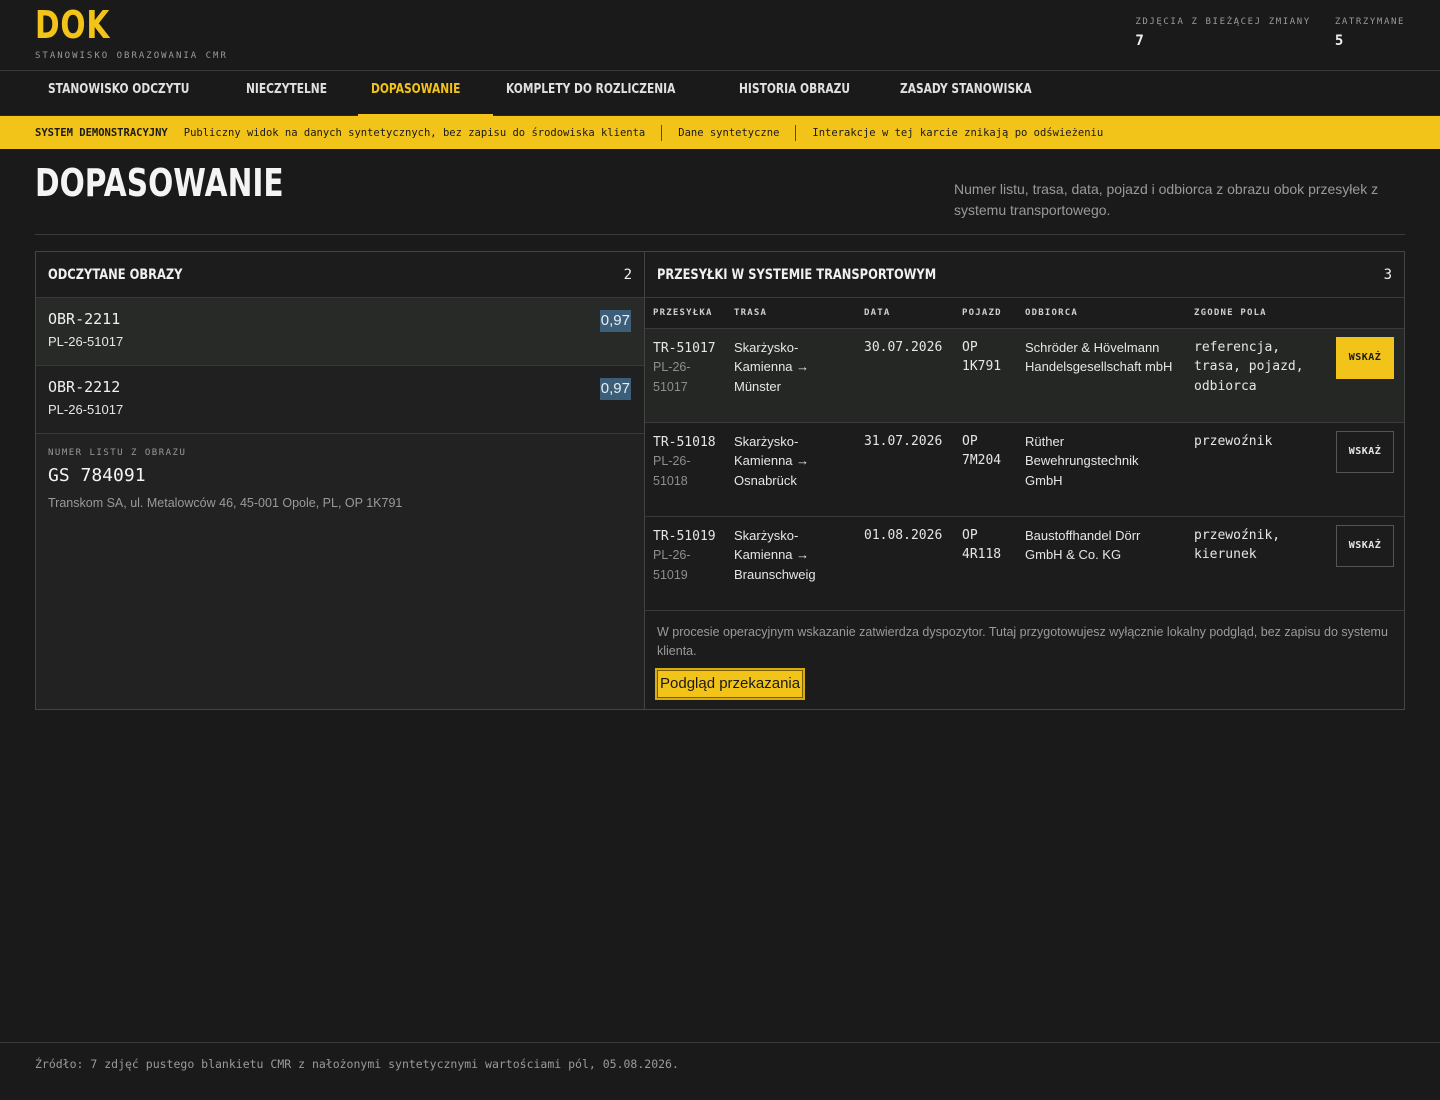 The image size is (1440, 1100). I want to click on page-title: DOPASOWANIE, so click(159, 183).